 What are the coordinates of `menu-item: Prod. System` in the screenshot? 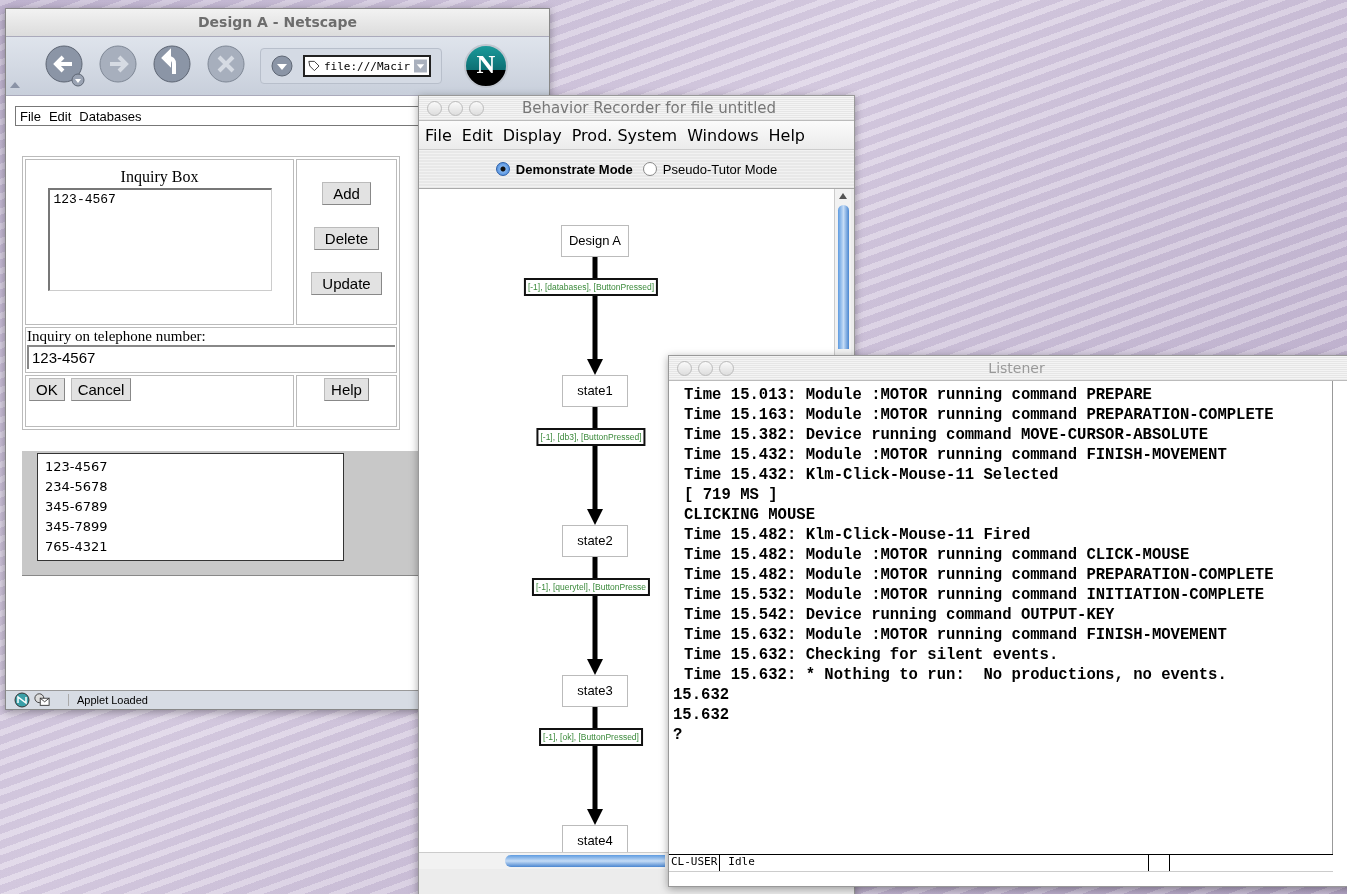 It's located at (624, 135).